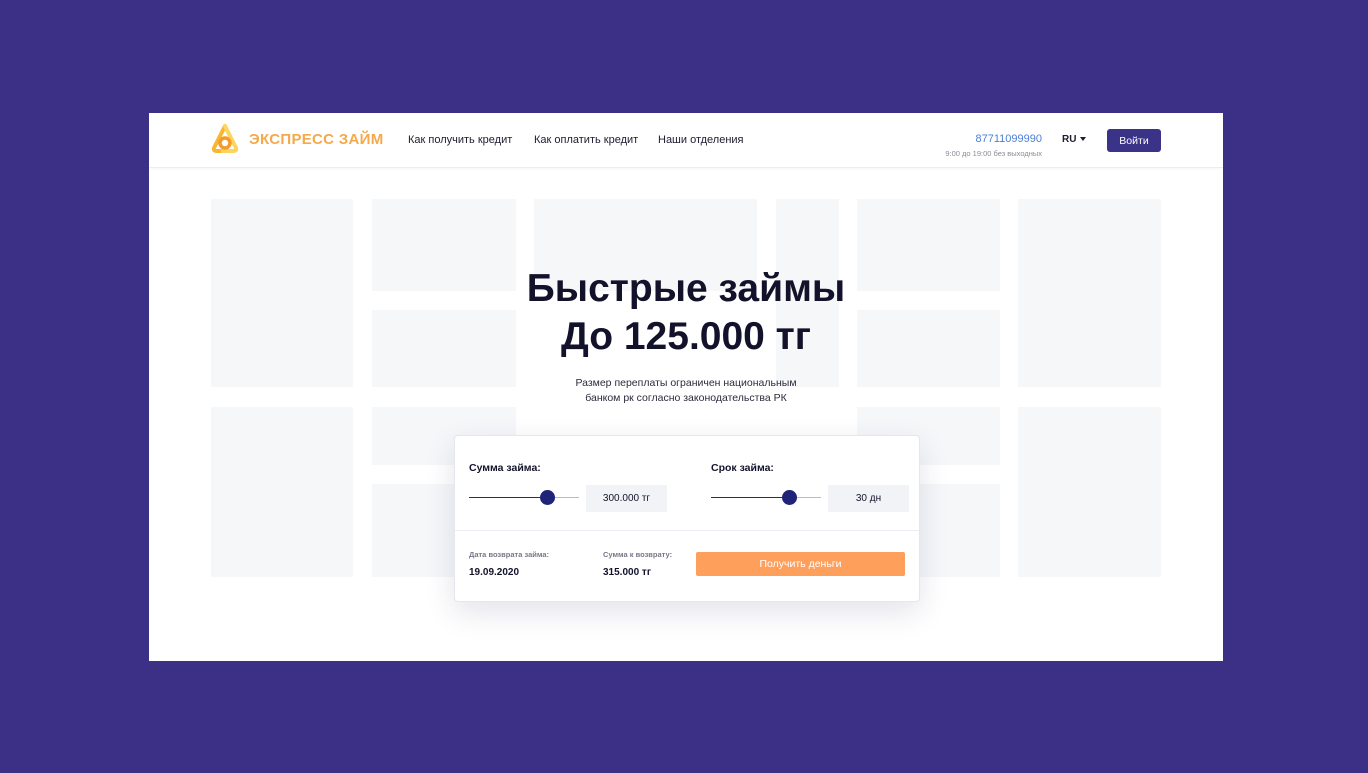 The image size is (1368, 773). I want to click on hero-subtitle-line1: Размер переплаты ограничен национальным, so click(686, 383).